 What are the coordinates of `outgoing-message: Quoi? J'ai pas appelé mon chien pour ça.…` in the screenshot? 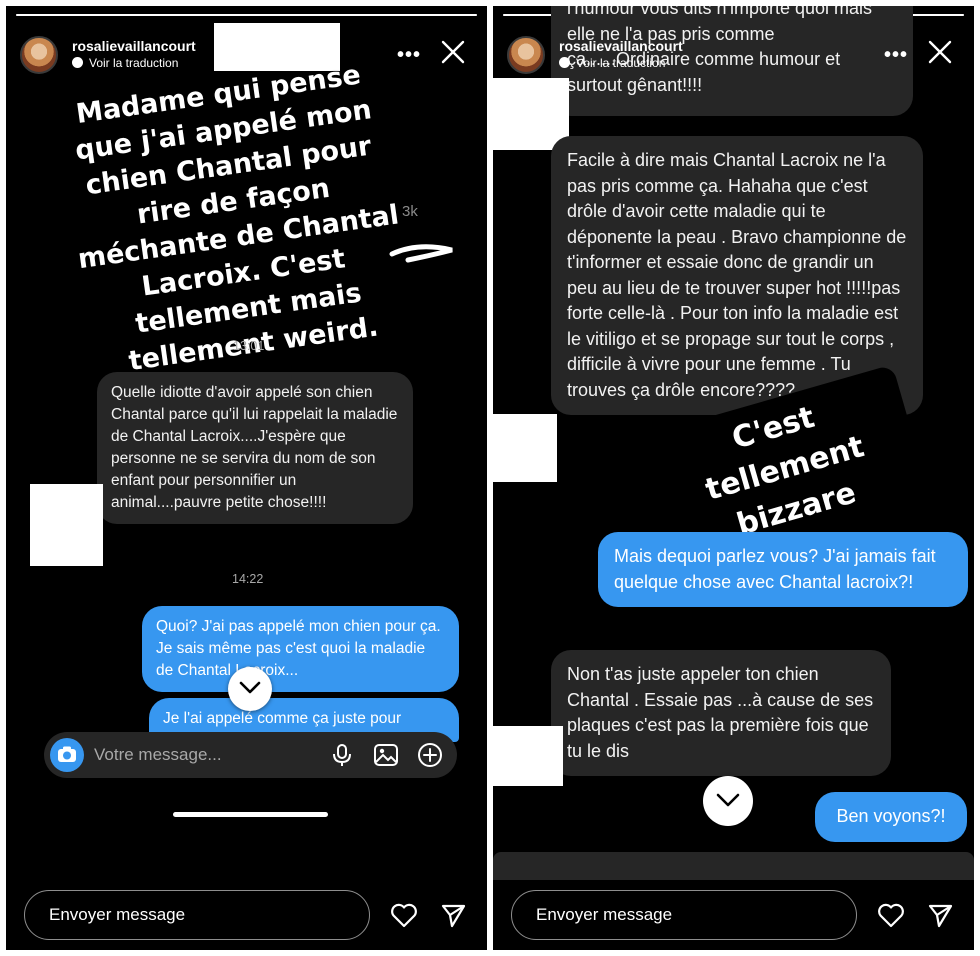 It's located at (300, 649).